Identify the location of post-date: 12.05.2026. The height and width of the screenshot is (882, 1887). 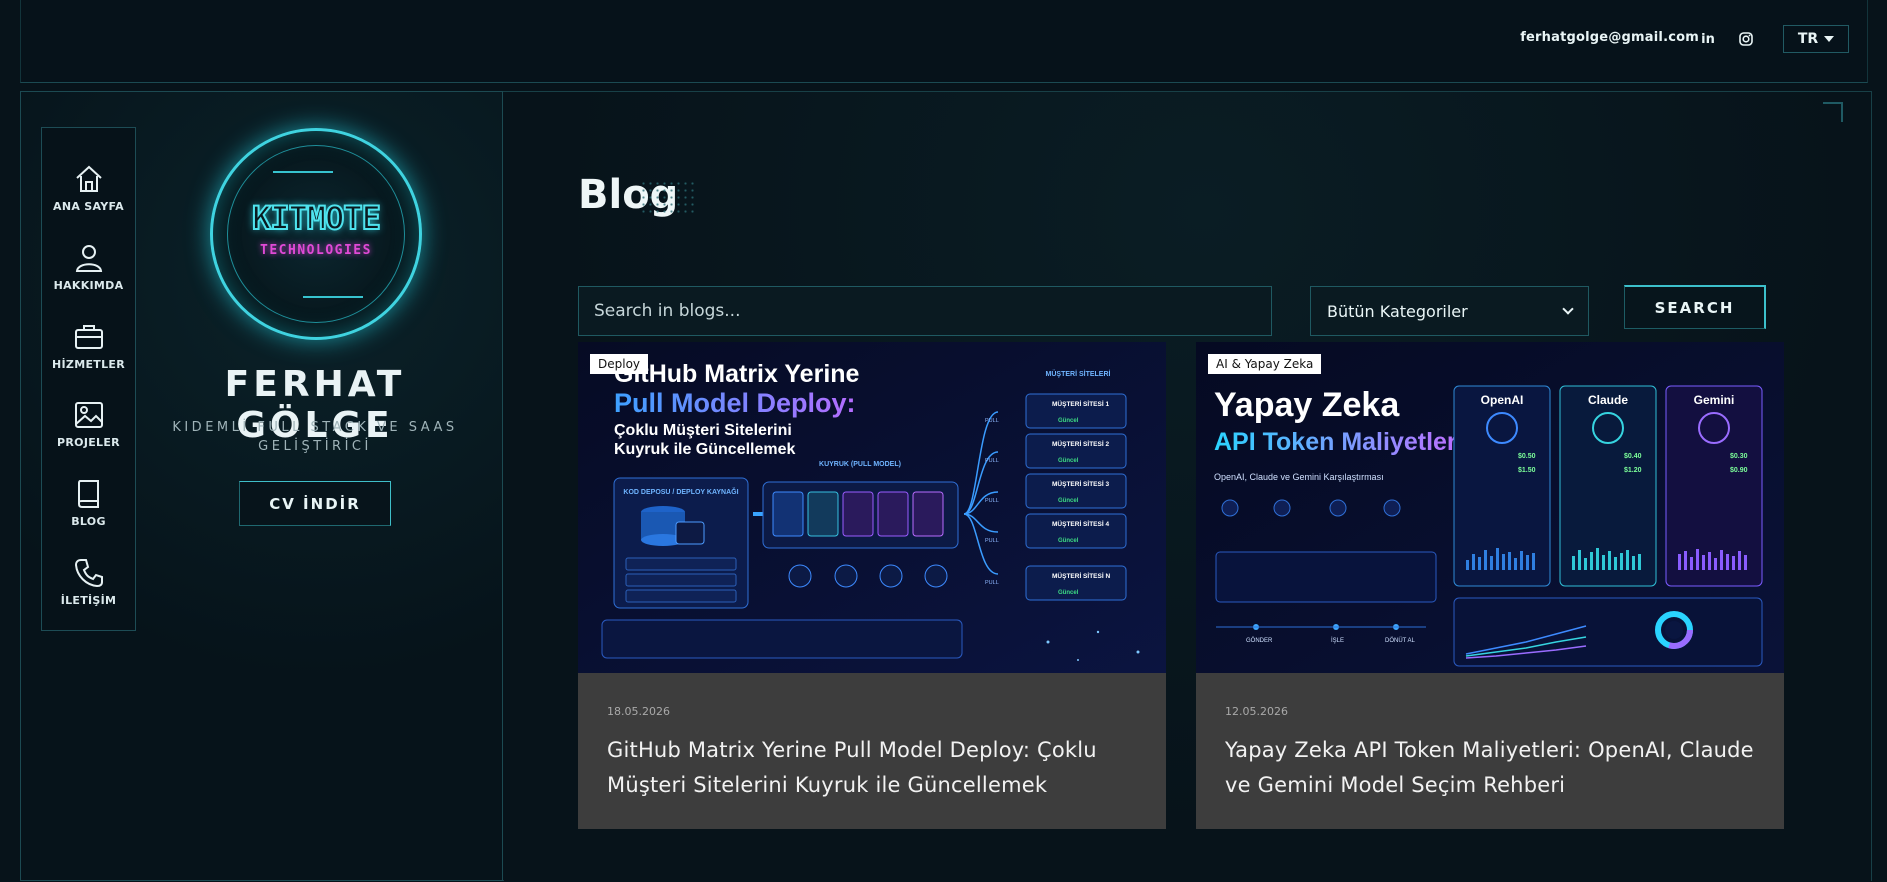
(1256, 711).